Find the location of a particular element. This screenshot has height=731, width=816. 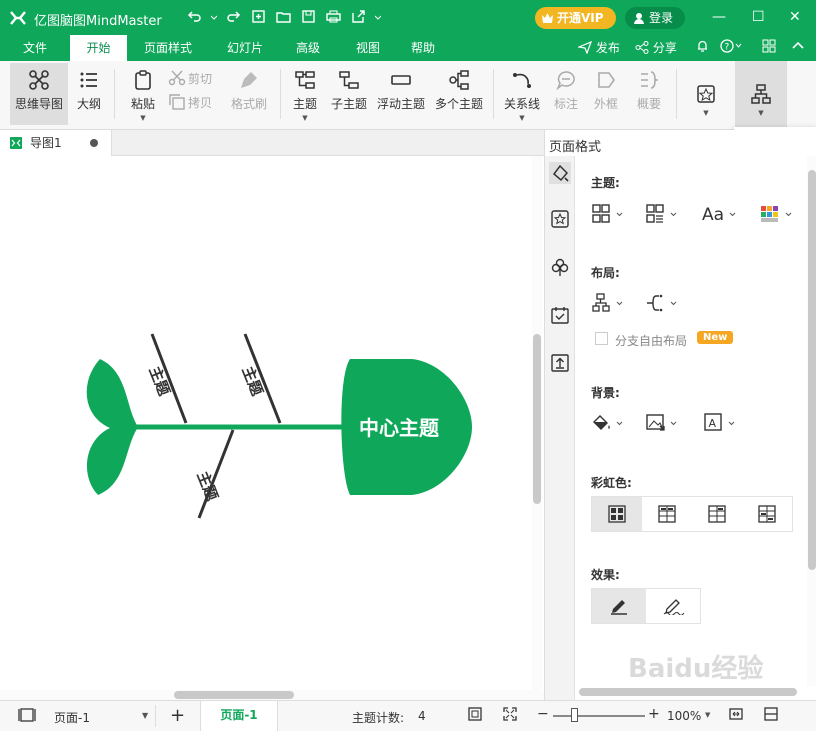

boundary-button: 外框 is located at coordinates (606, 94).